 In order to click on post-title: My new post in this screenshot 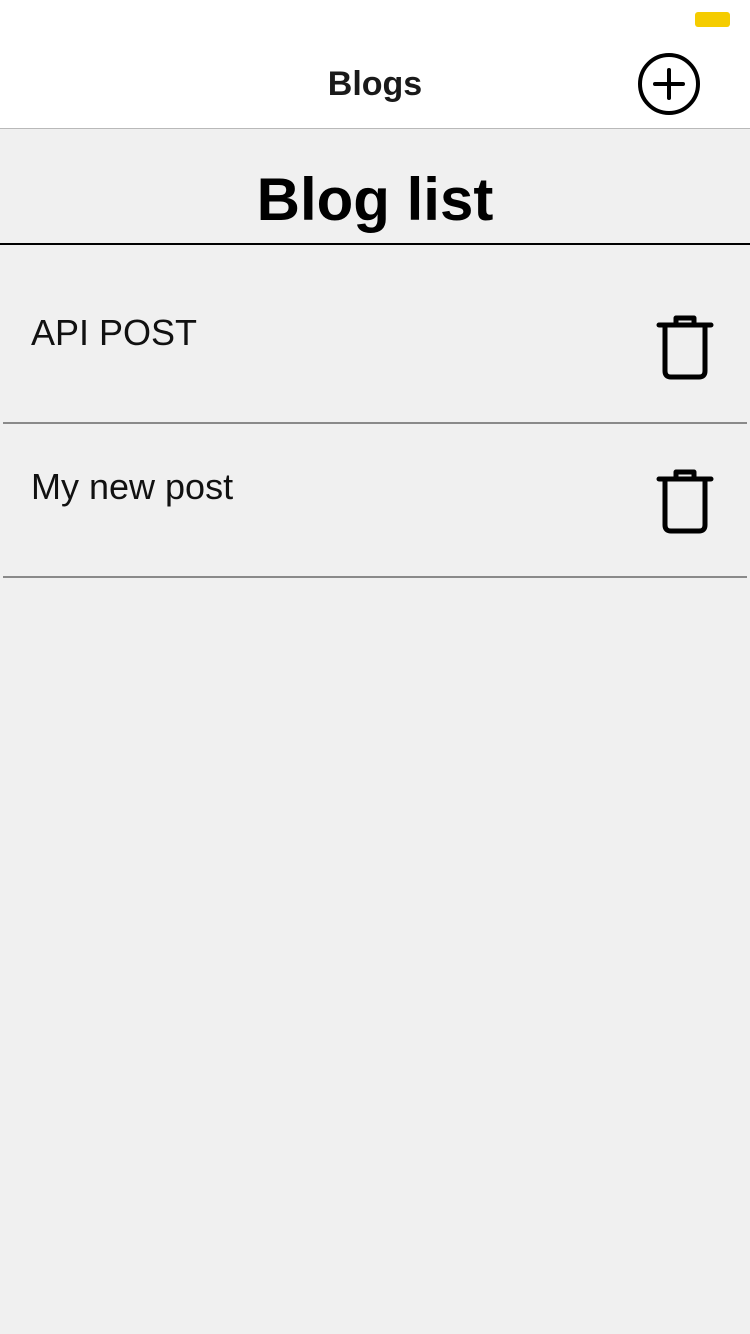, I will do `click(132, 486)`.